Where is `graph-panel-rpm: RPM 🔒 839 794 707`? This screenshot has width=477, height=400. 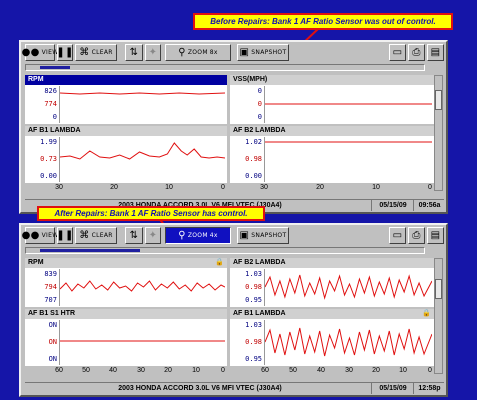
graph-panel-rpm: RPM 🔒 839 794 707 is located at coordinates (126, 282).